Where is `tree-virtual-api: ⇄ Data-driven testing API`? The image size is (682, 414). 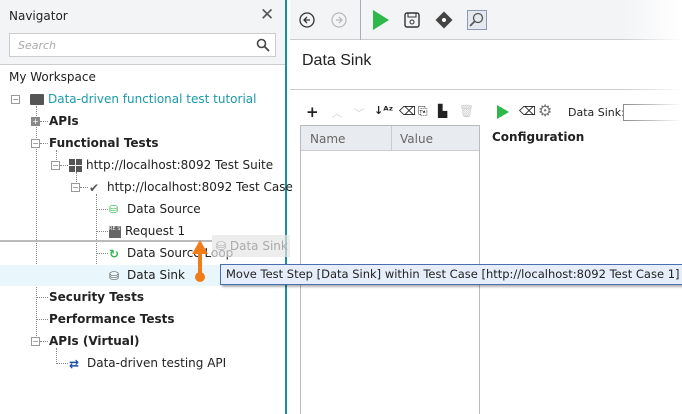 tree-virtual-api: ⇄ Data-driven testing API is located at coordinates (147, 363).